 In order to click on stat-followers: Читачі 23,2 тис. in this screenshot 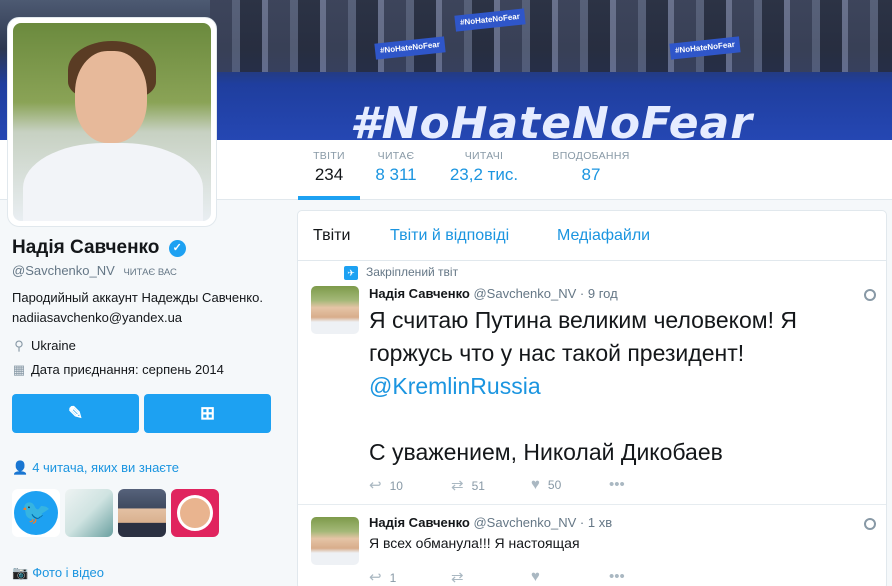, I will do `click(484, 167)`.